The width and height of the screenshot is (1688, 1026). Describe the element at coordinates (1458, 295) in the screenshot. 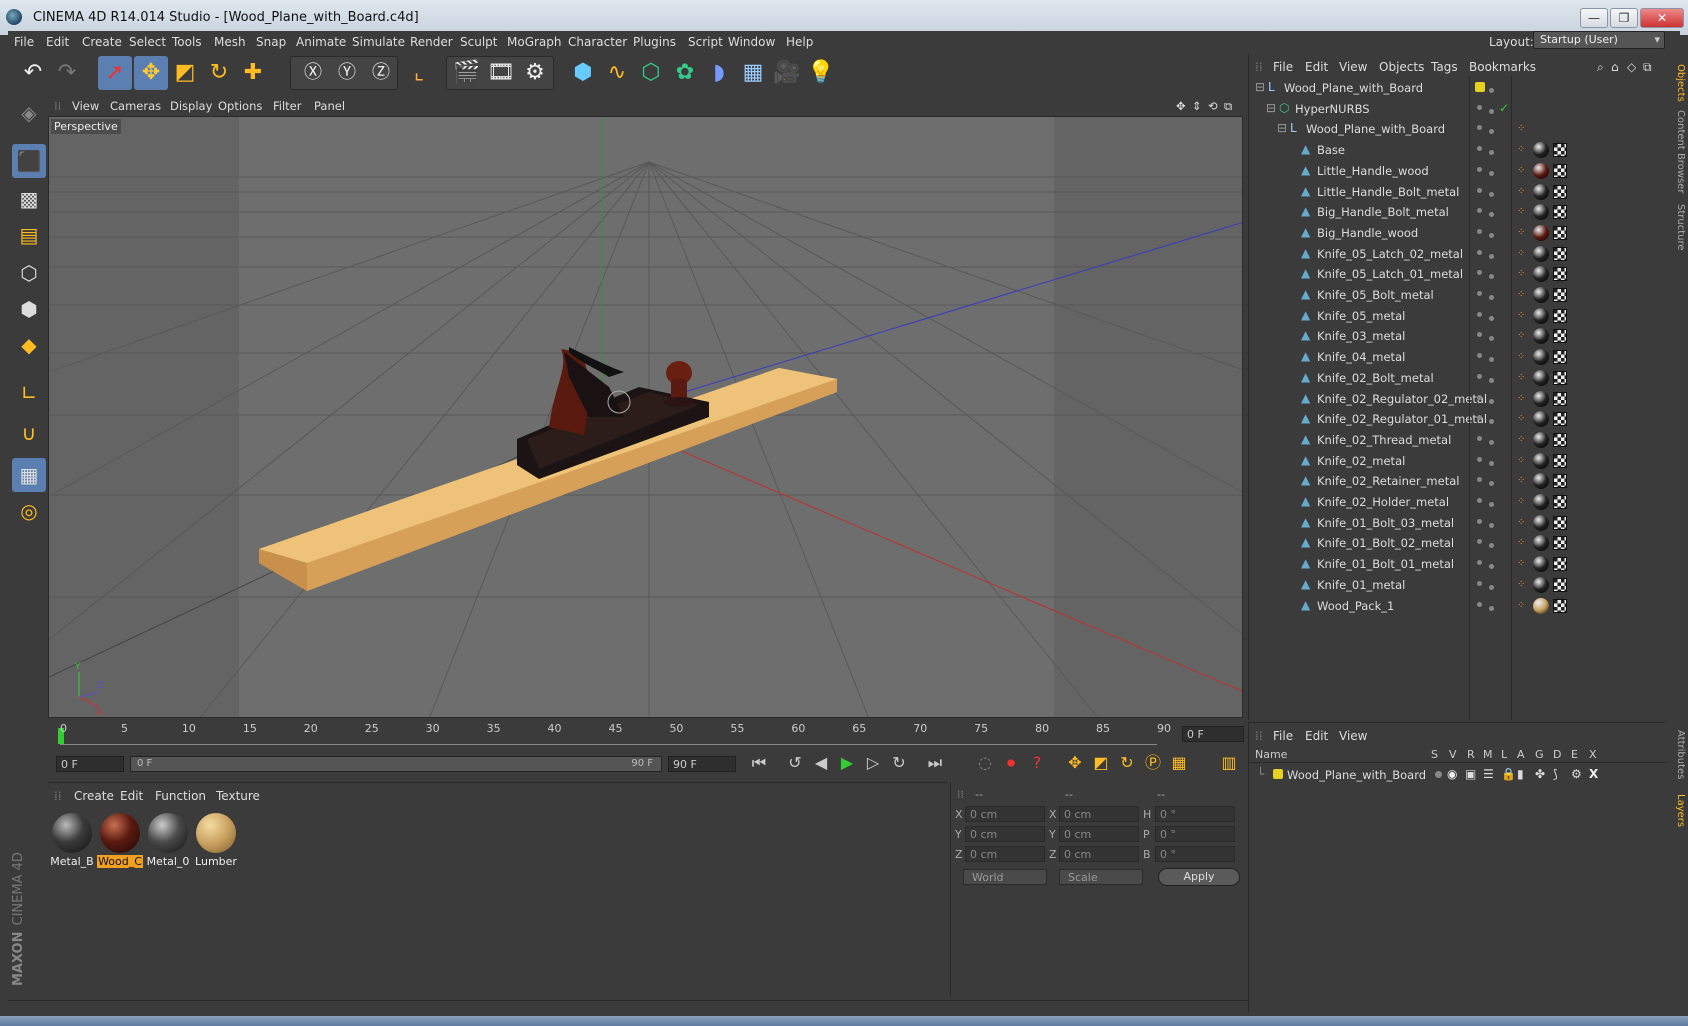

I see `object-row: ▲ Knife_05_Bolt_metal ⁘` at that location.